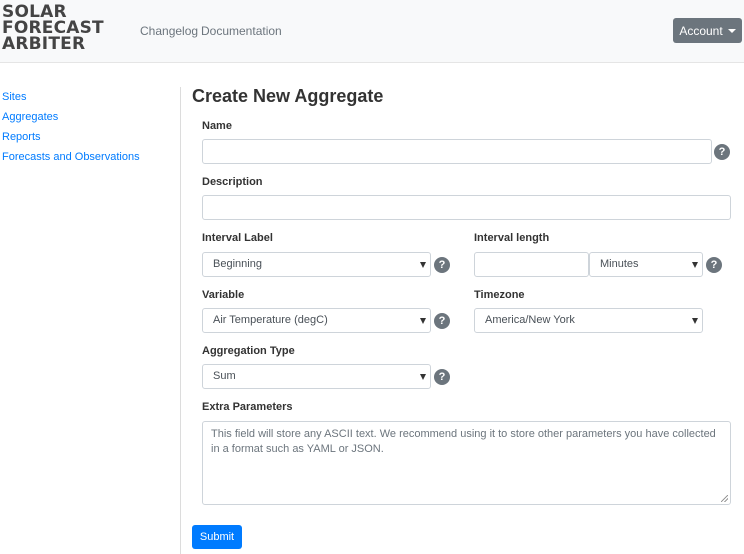 This screenshot has width=744, height=554. Describe the element at coordinates (247, 407) in the screenshot. I see `extra-parameters-label: Extra Parameters` at that location.